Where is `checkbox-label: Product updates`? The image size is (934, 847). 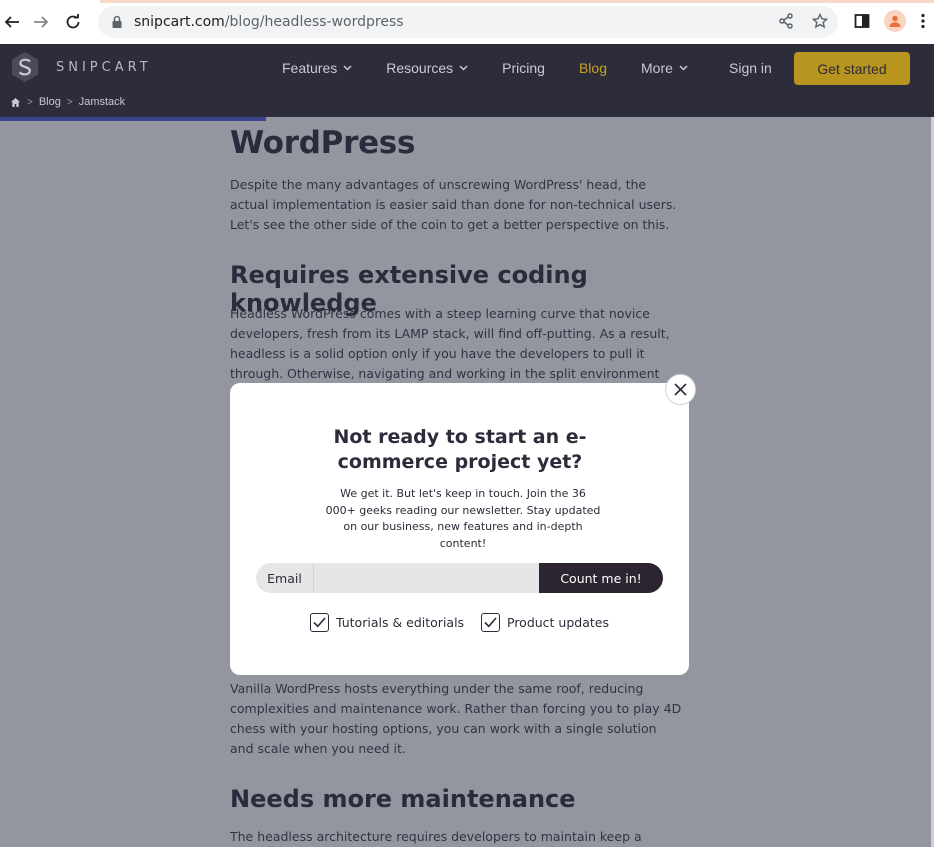
checkbox-label: Product updates is located at coordinates (558, 622).